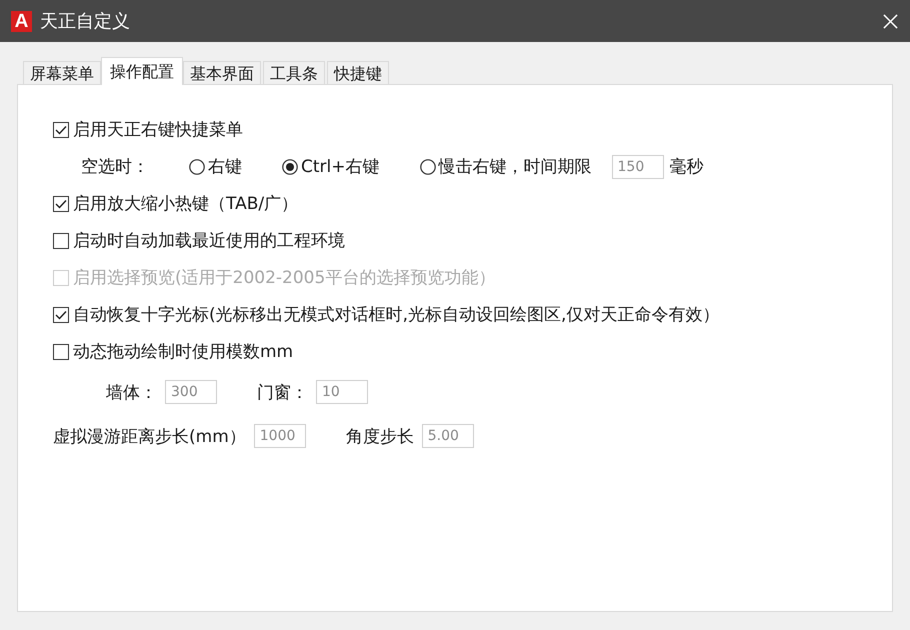  Describe the element at coordinates (396, 315) in the screenshot. I see `checkbox-label: 自动恢复十字光标(光标移出无模式对话框时,光标自动设回绘图区,仅对天正命令有效）` at that location.